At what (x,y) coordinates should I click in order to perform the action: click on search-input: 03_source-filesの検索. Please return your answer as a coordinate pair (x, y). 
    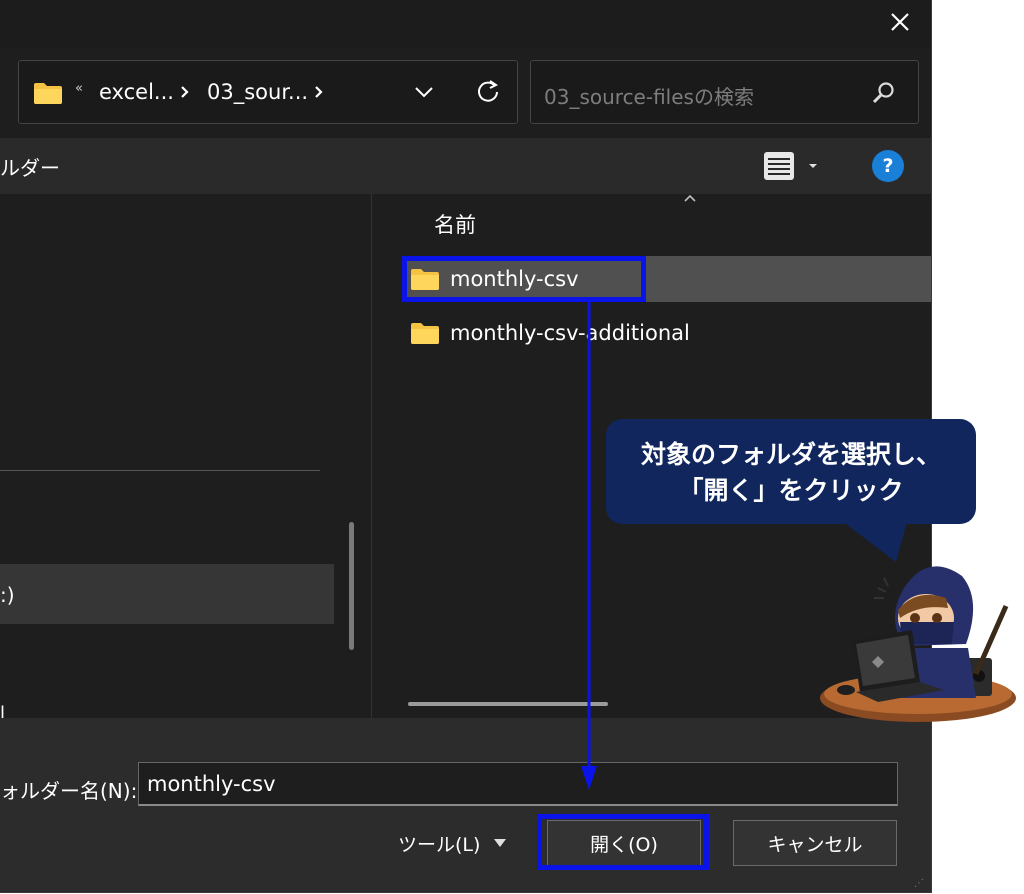
    Looking at the image, I should click on (649, 95).